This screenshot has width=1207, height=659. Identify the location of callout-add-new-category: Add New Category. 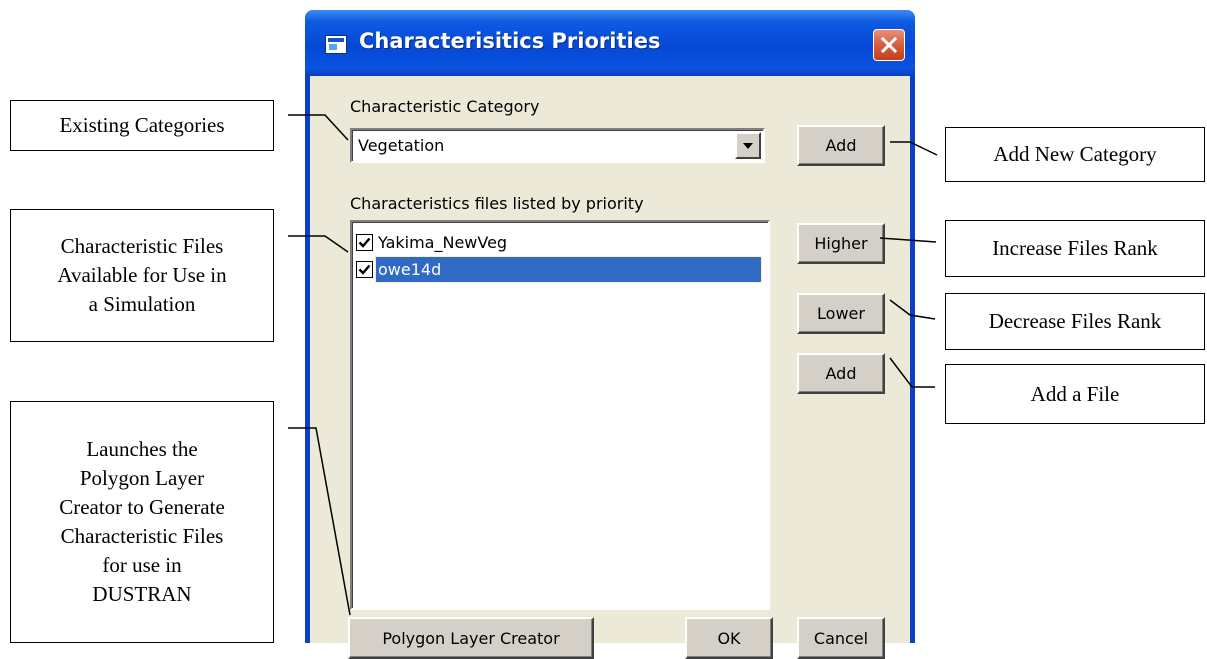
(1075, 154).